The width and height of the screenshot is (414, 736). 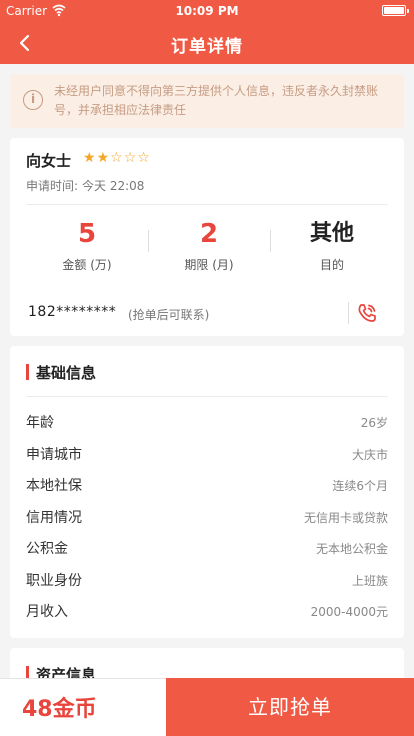 I want to click on info-value: 无信用卡或贷款, so click(x=345, y=517).